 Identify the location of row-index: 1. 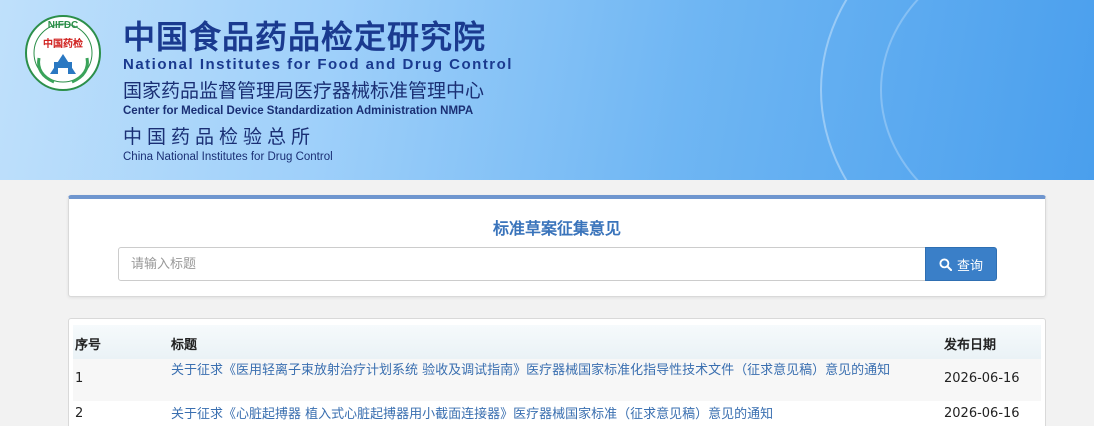
(79, 378).